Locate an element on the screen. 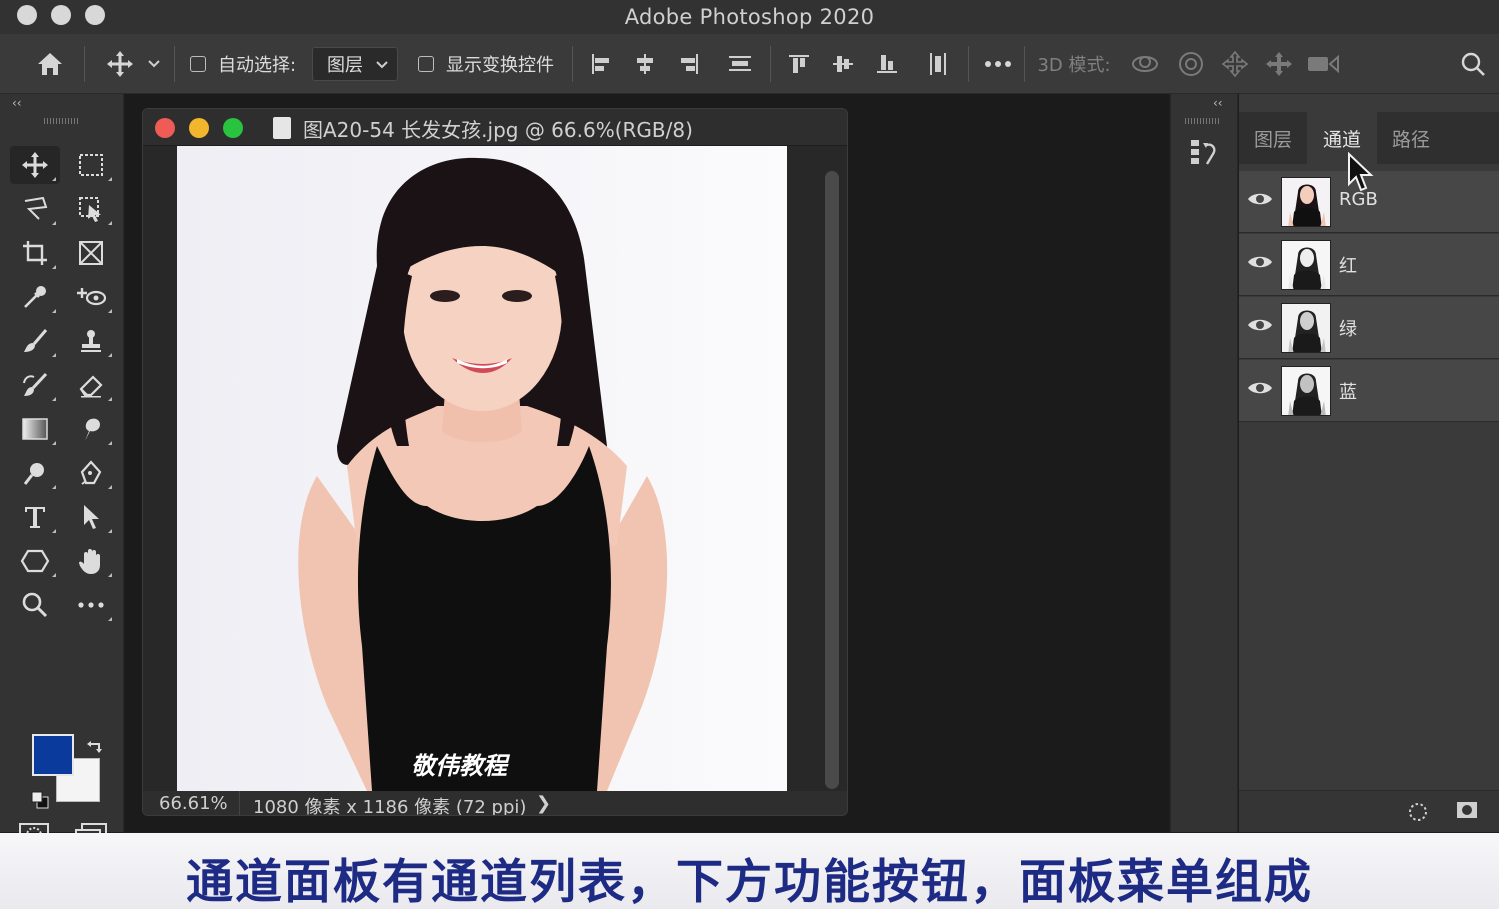  brush-icon is located at coordinates (36, 340).